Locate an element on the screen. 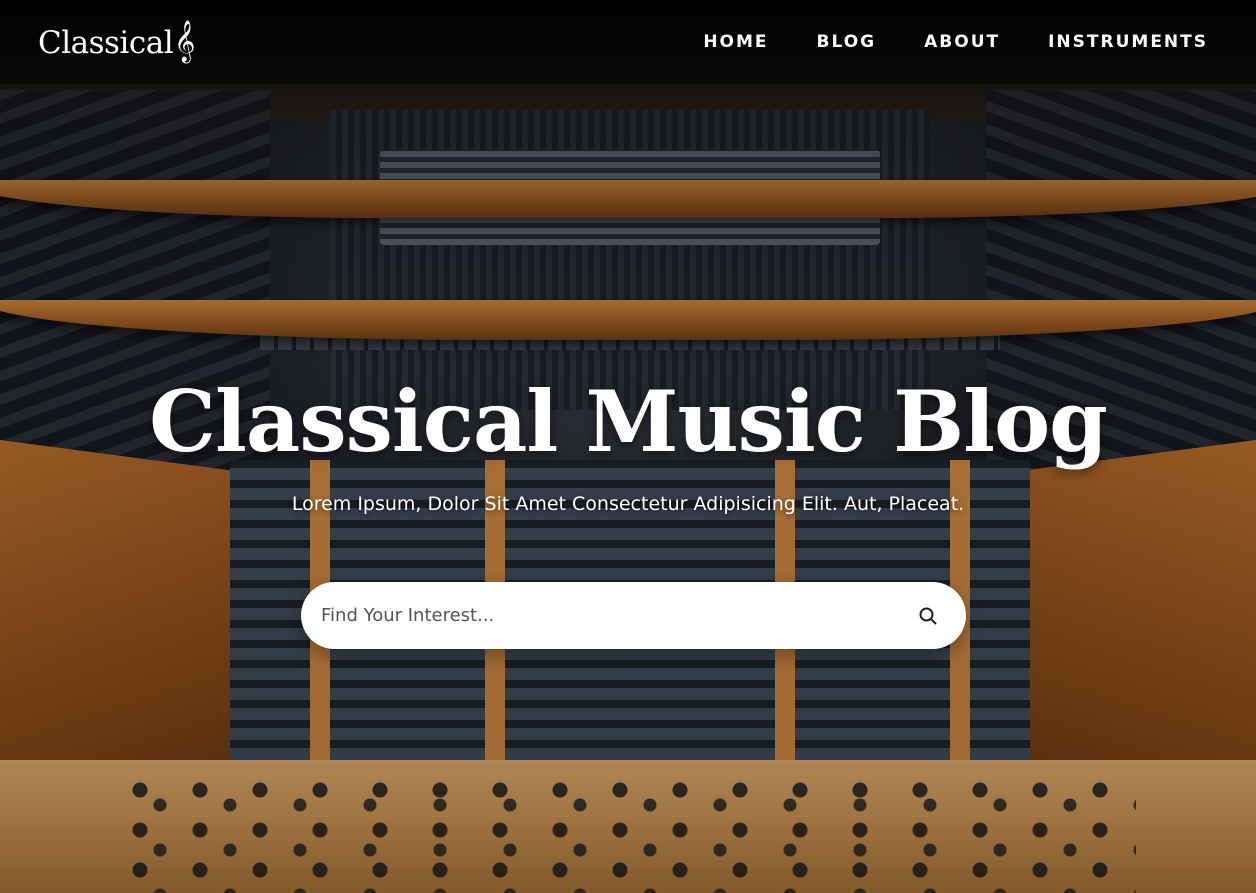  nav-list: HOME BLOG ABOUT INSTRUMENTS is located at coordinates (955, 42).